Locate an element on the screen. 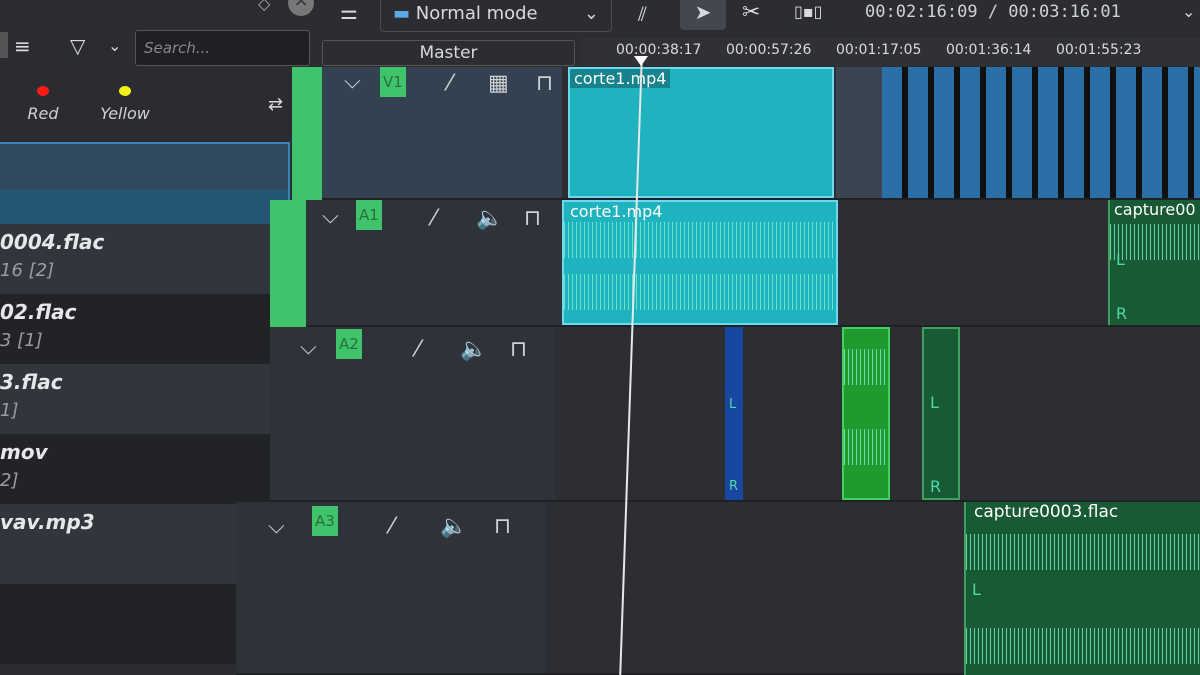 The width and height of the screenshot is (1200, 675). track-label: V1 is located at coordinates (393, 82).